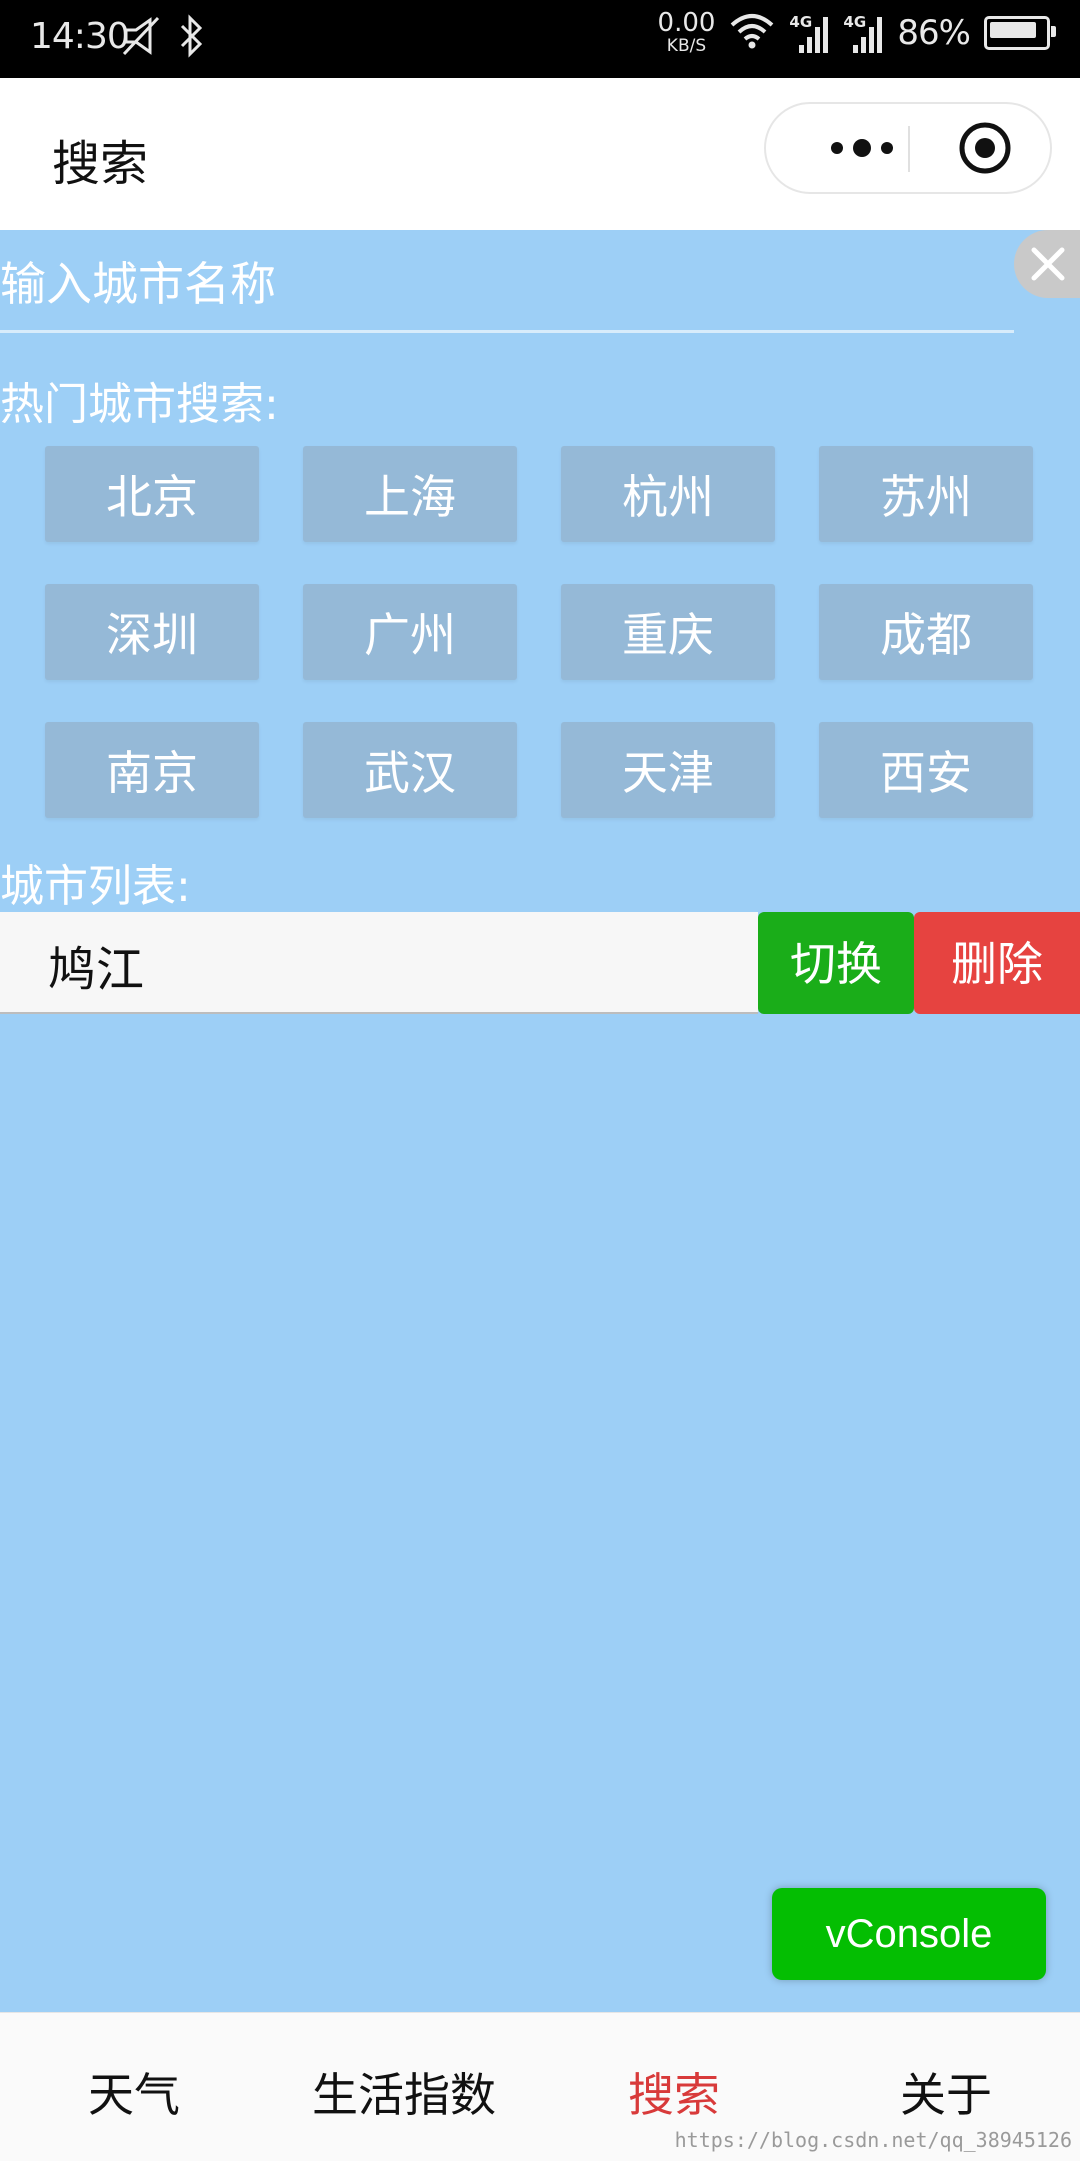  What do you see at coordinates (873, 2140) in the screenshot?
I see `watermark: https://blog.csdn.net/qq_38945126` at bounding box center [873, 2140].